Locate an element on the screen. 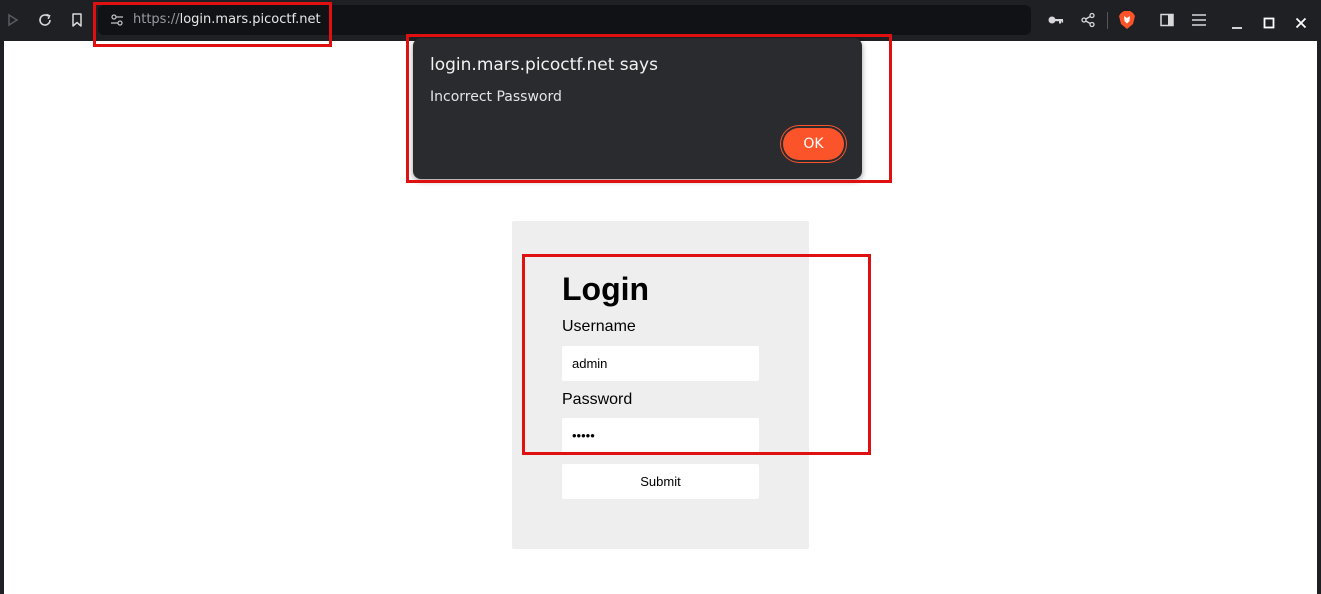  dialog-message: Incorrect Password is located at coordinates (496, 97).